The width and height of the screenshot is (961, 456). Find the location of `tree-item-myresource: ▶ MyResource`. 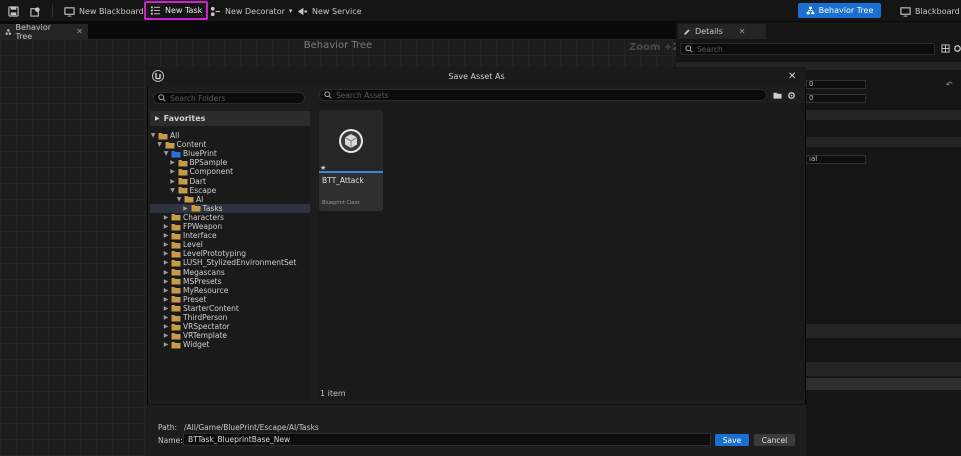

tree-item-myresource: ▶ MyResource is located at coordinates (196, 290).